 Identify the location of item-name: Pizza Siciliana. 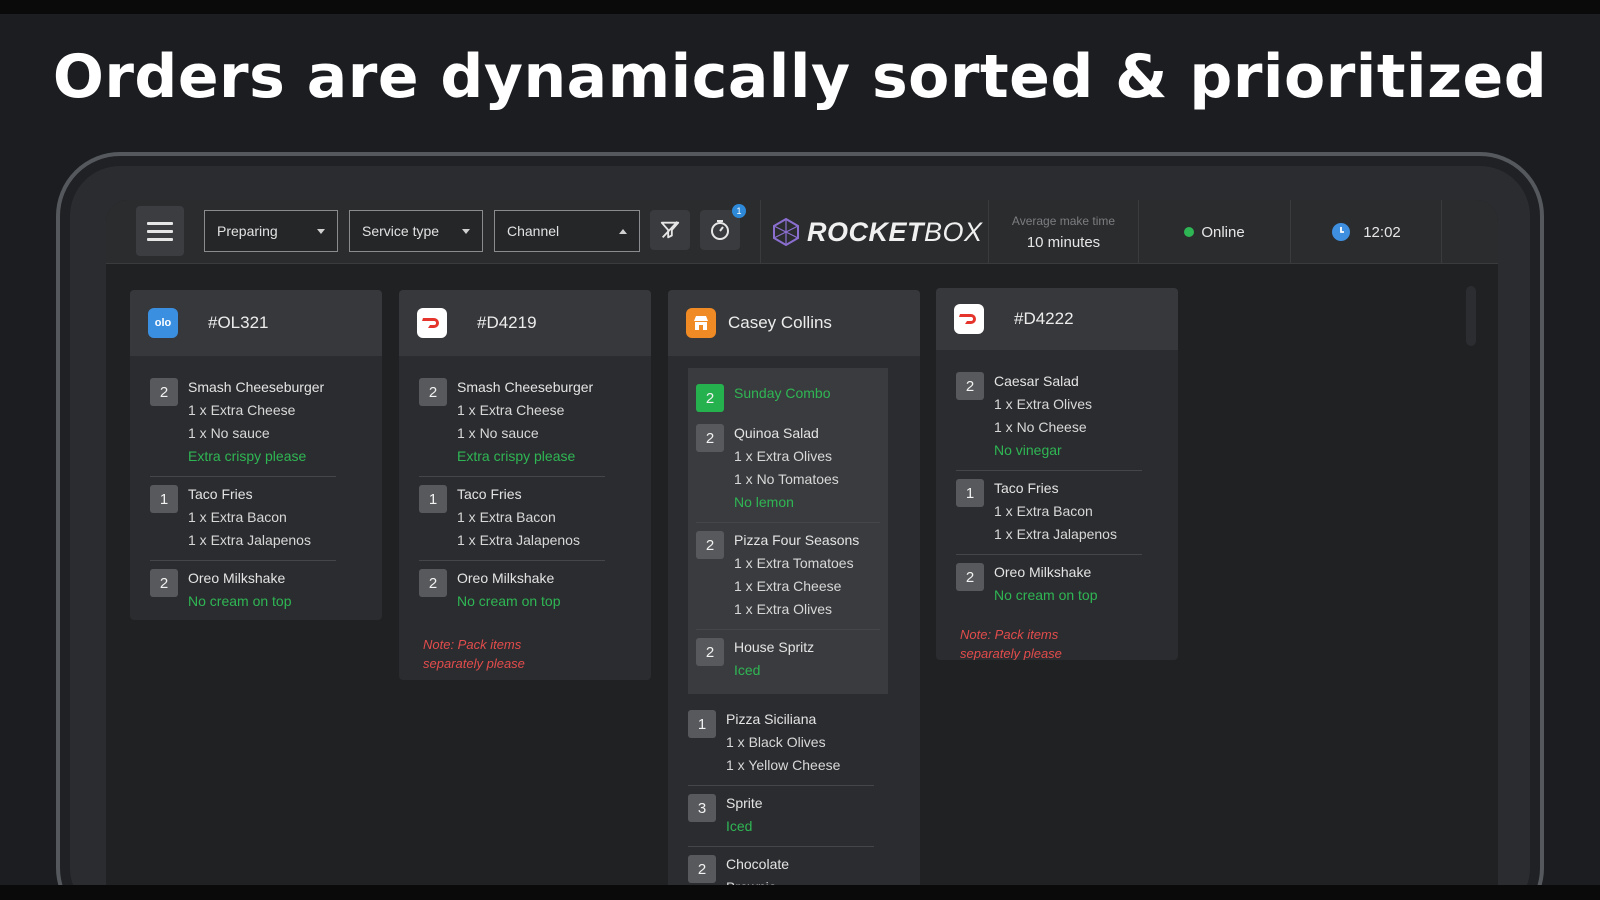
(771, 719).